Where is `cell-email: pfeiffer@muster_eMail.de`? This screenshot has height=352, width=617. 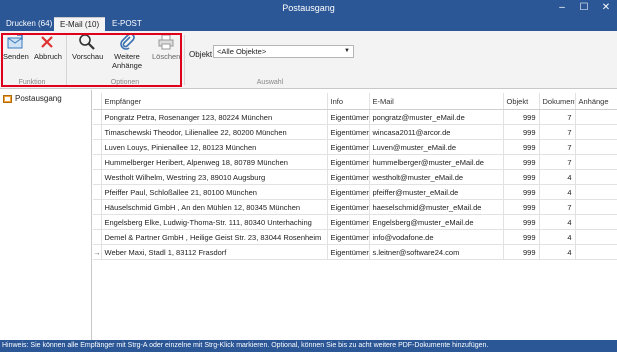 cell-email: pfeiffer@muster_eMail.de is located at coordinates (436, 192).